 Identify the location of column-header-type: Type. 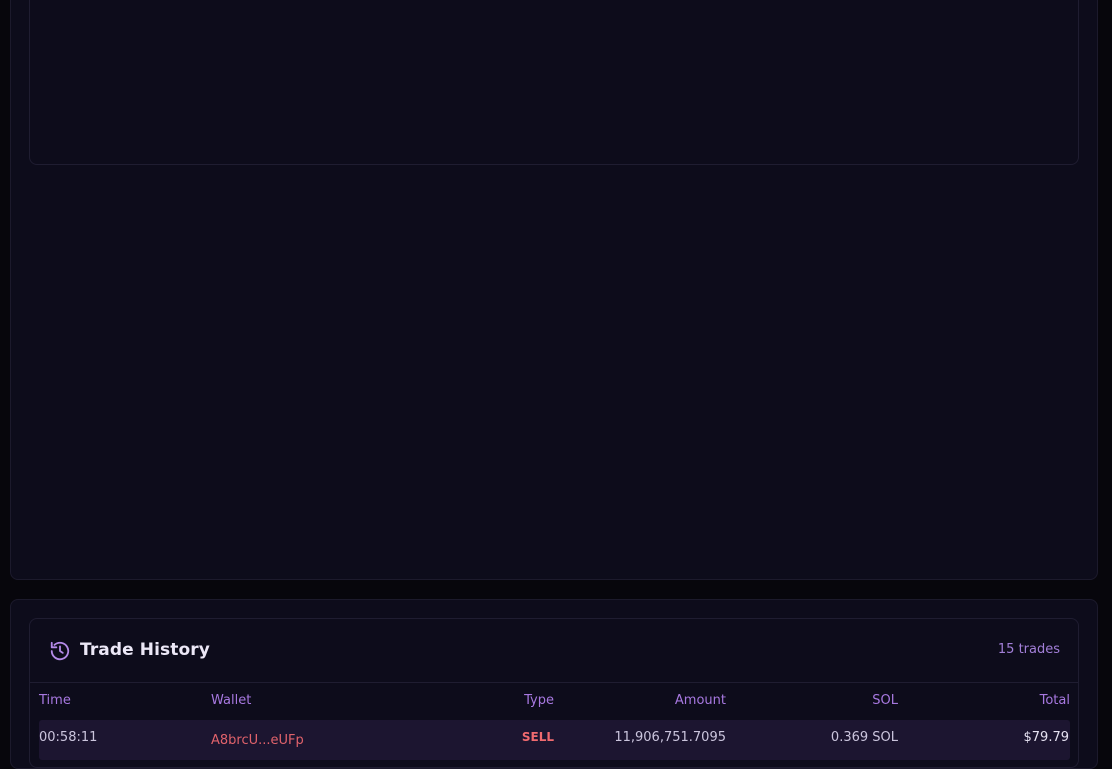
(522, 700).